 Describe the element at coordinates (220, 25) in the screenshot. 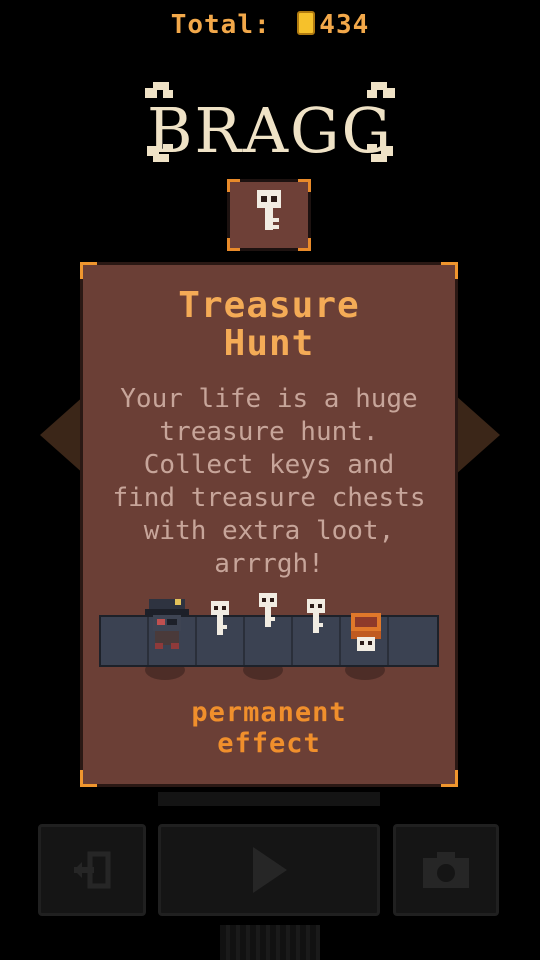

I see `total-label: Total:` at that location.